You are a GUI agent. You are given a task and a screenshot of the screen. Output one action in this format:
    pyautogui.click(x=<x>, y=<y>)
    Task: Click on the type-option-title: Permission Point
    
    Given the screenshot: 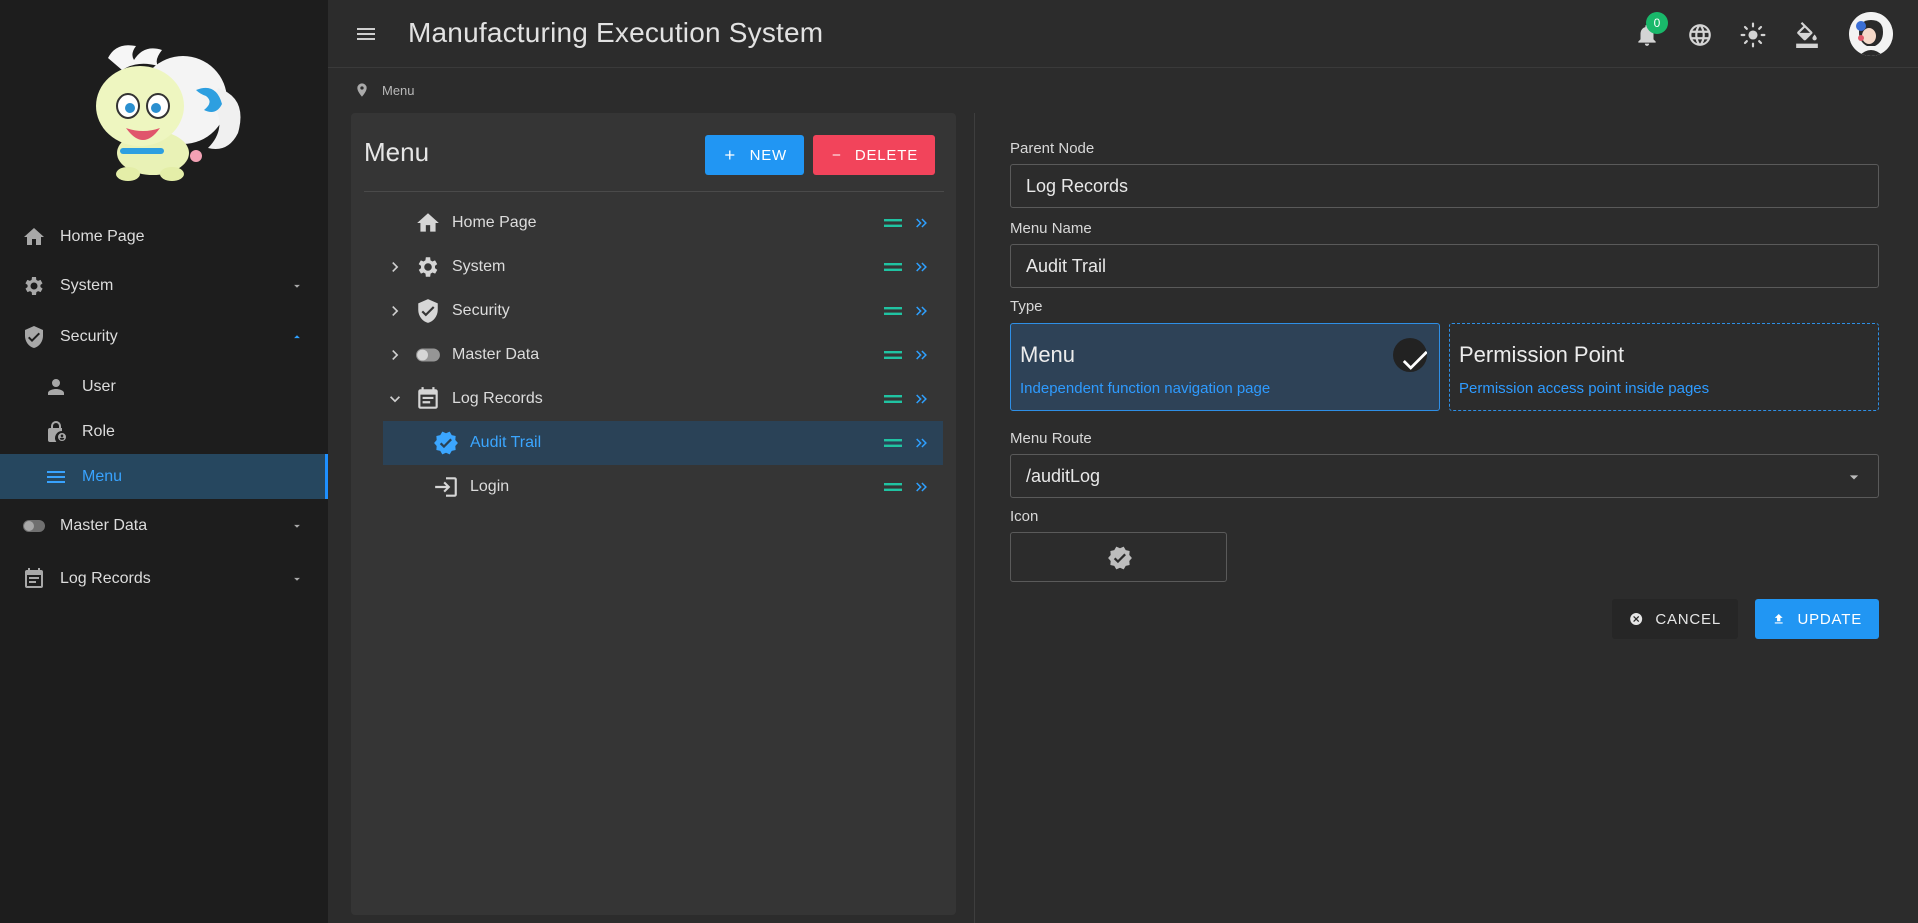 What is the action you would take?
    pyautogui.click(x=1542, y=354)
    